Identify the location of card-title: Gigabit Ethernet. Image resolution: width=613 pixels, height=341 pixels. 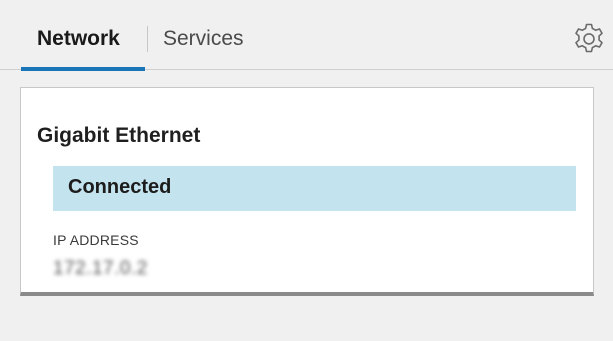
(119, 135).